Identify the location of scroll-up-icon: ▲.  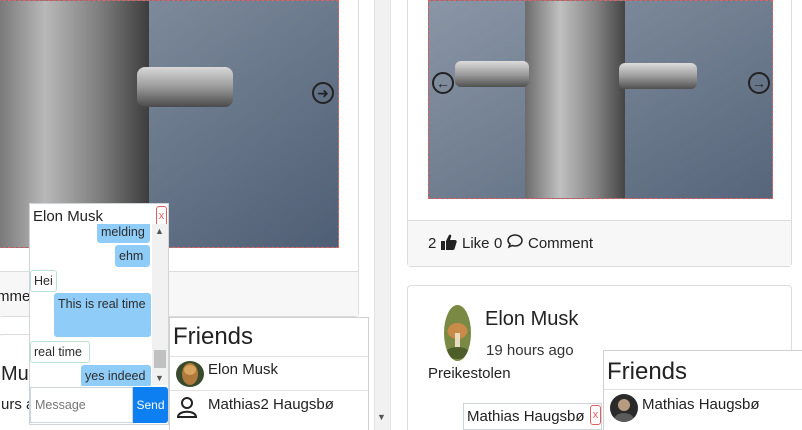
(159, 231).